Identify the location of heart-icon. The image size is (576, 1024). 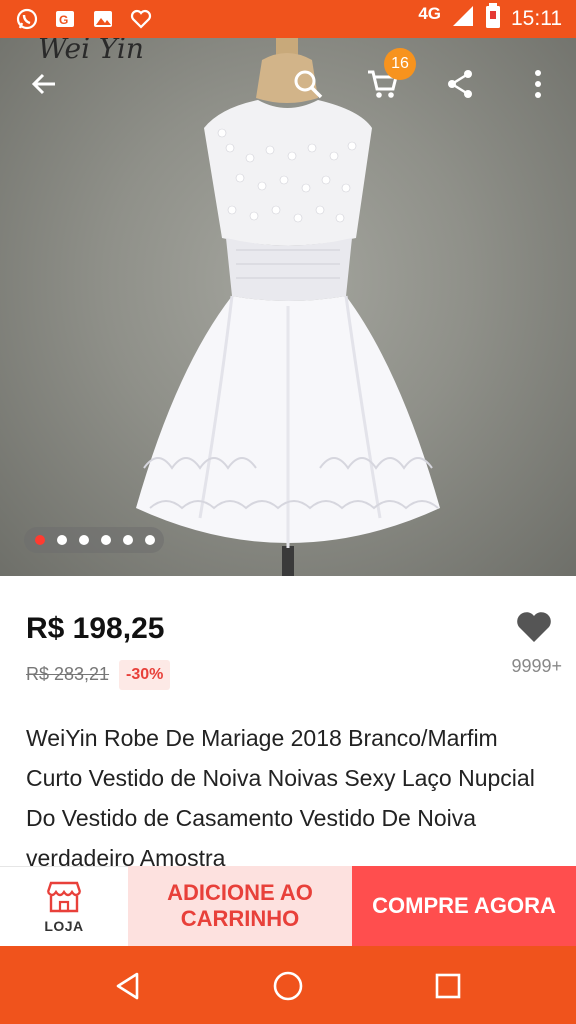
(534, 627).